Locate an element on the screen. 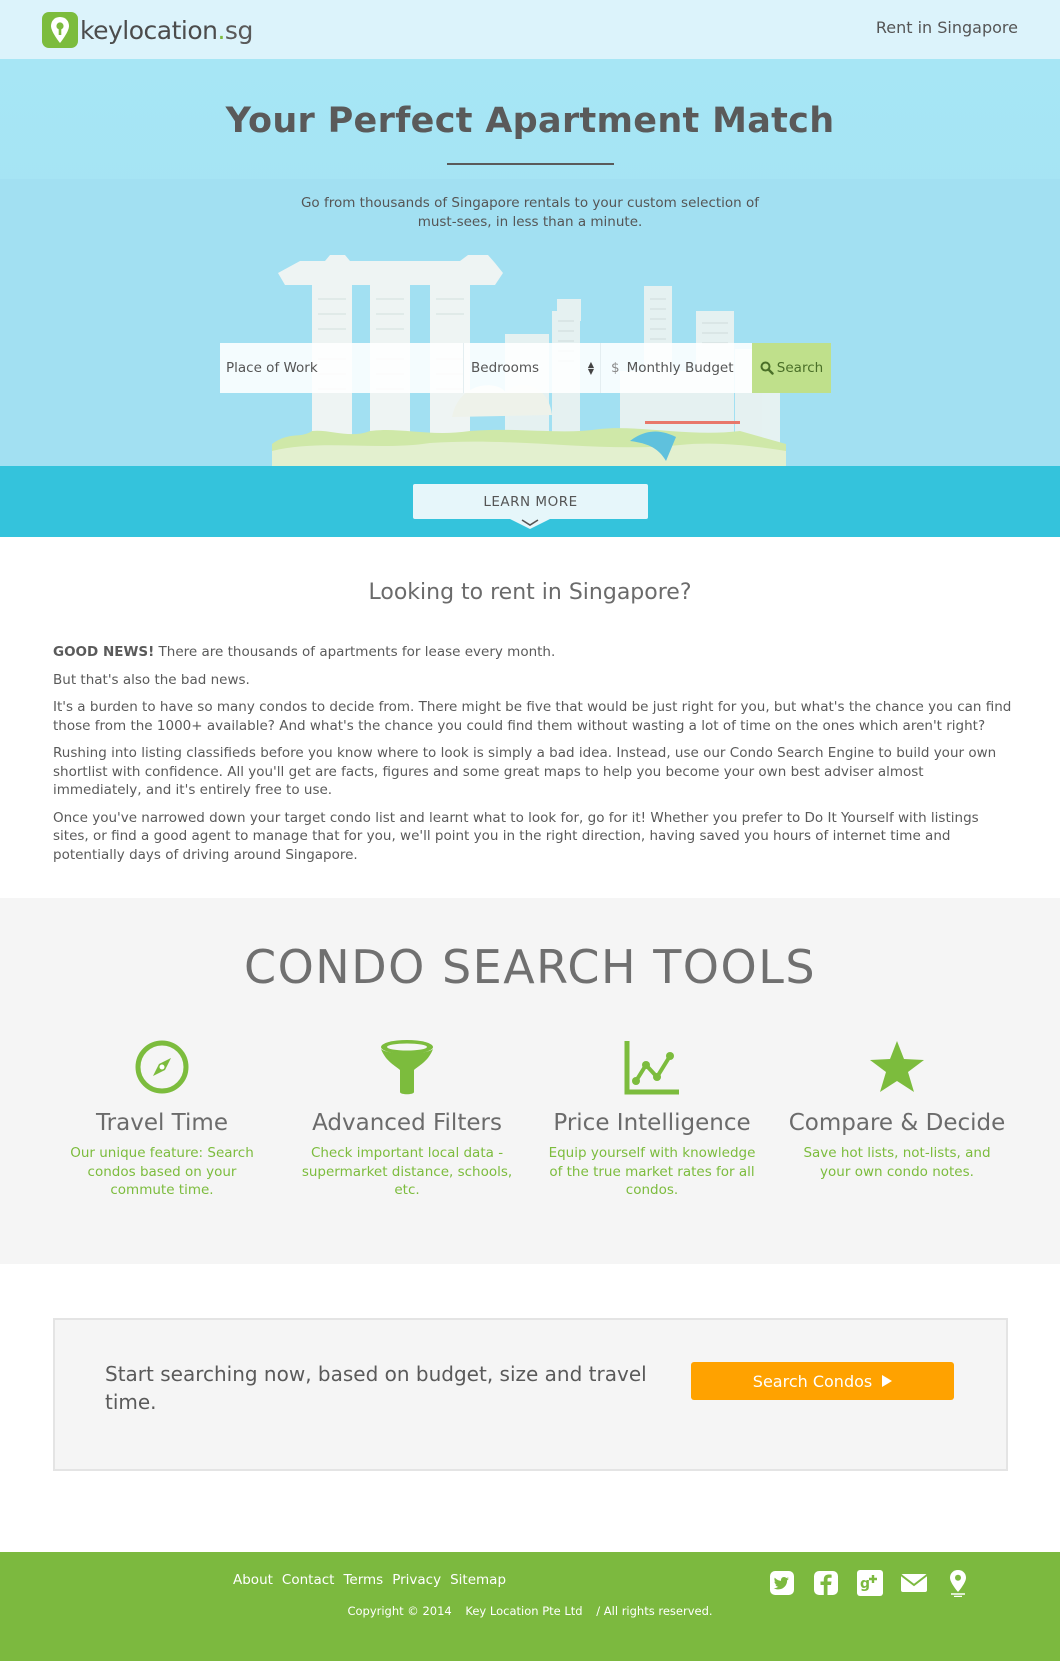  logo-wordmark-main: keylocation is located at coordinates (149, 30).